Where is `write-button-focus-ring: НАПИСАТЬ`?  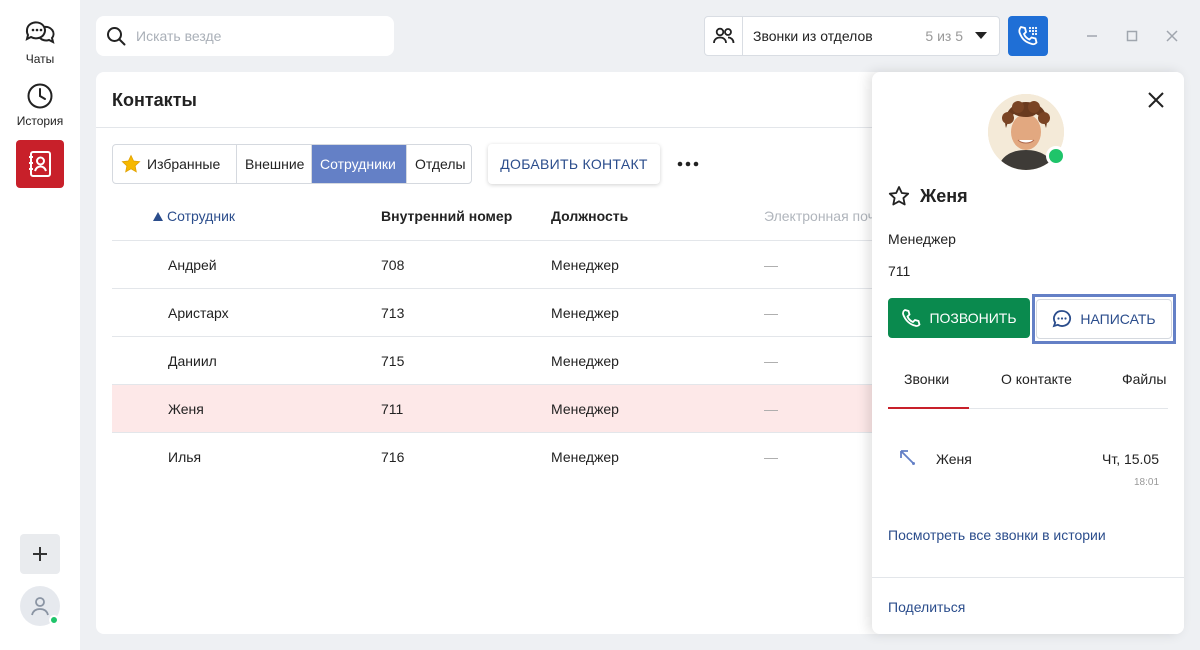
write-button-focus-ring: НАПИСАТЬ is located at coordinates (1104, 319).